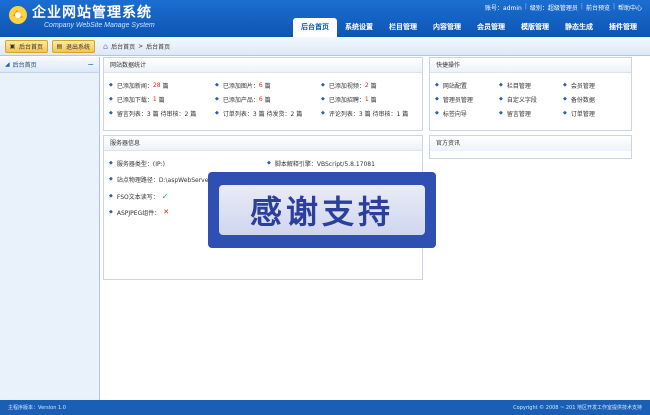  What do you see at coordinates (325, 46) in the screenshot?
I see `toolbar: ▣ 后台首页 ▤ 退出系统 ⌂ 后台首页 > 后台首页` at bounding box center [325, 46].